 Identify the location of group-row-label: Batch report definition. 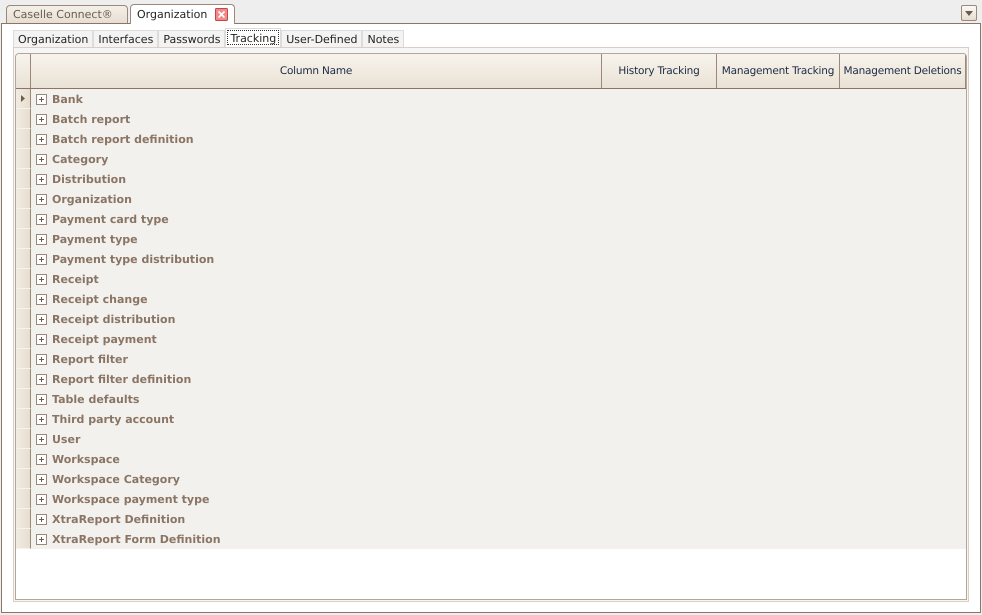
(123, 139).